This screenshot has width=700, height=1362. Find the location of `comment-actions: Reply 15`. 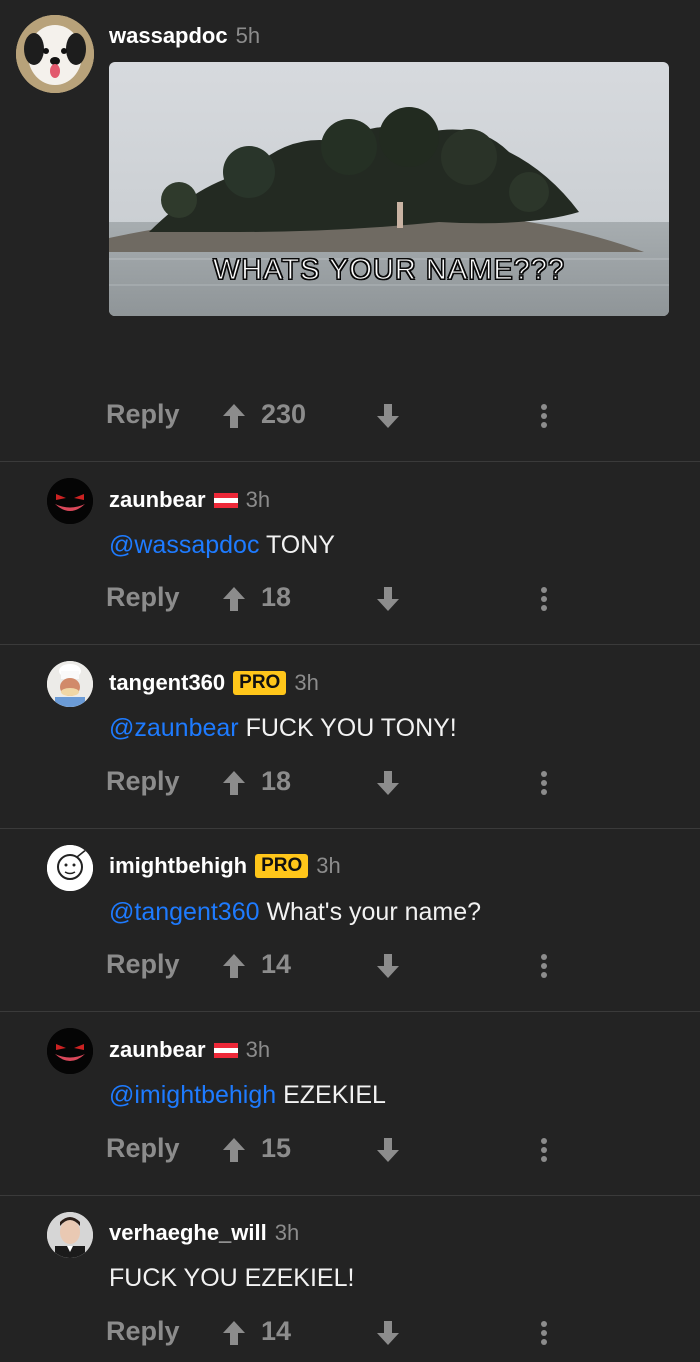

comment-actions: Reply 15 is located at coordinates (350, 1149).